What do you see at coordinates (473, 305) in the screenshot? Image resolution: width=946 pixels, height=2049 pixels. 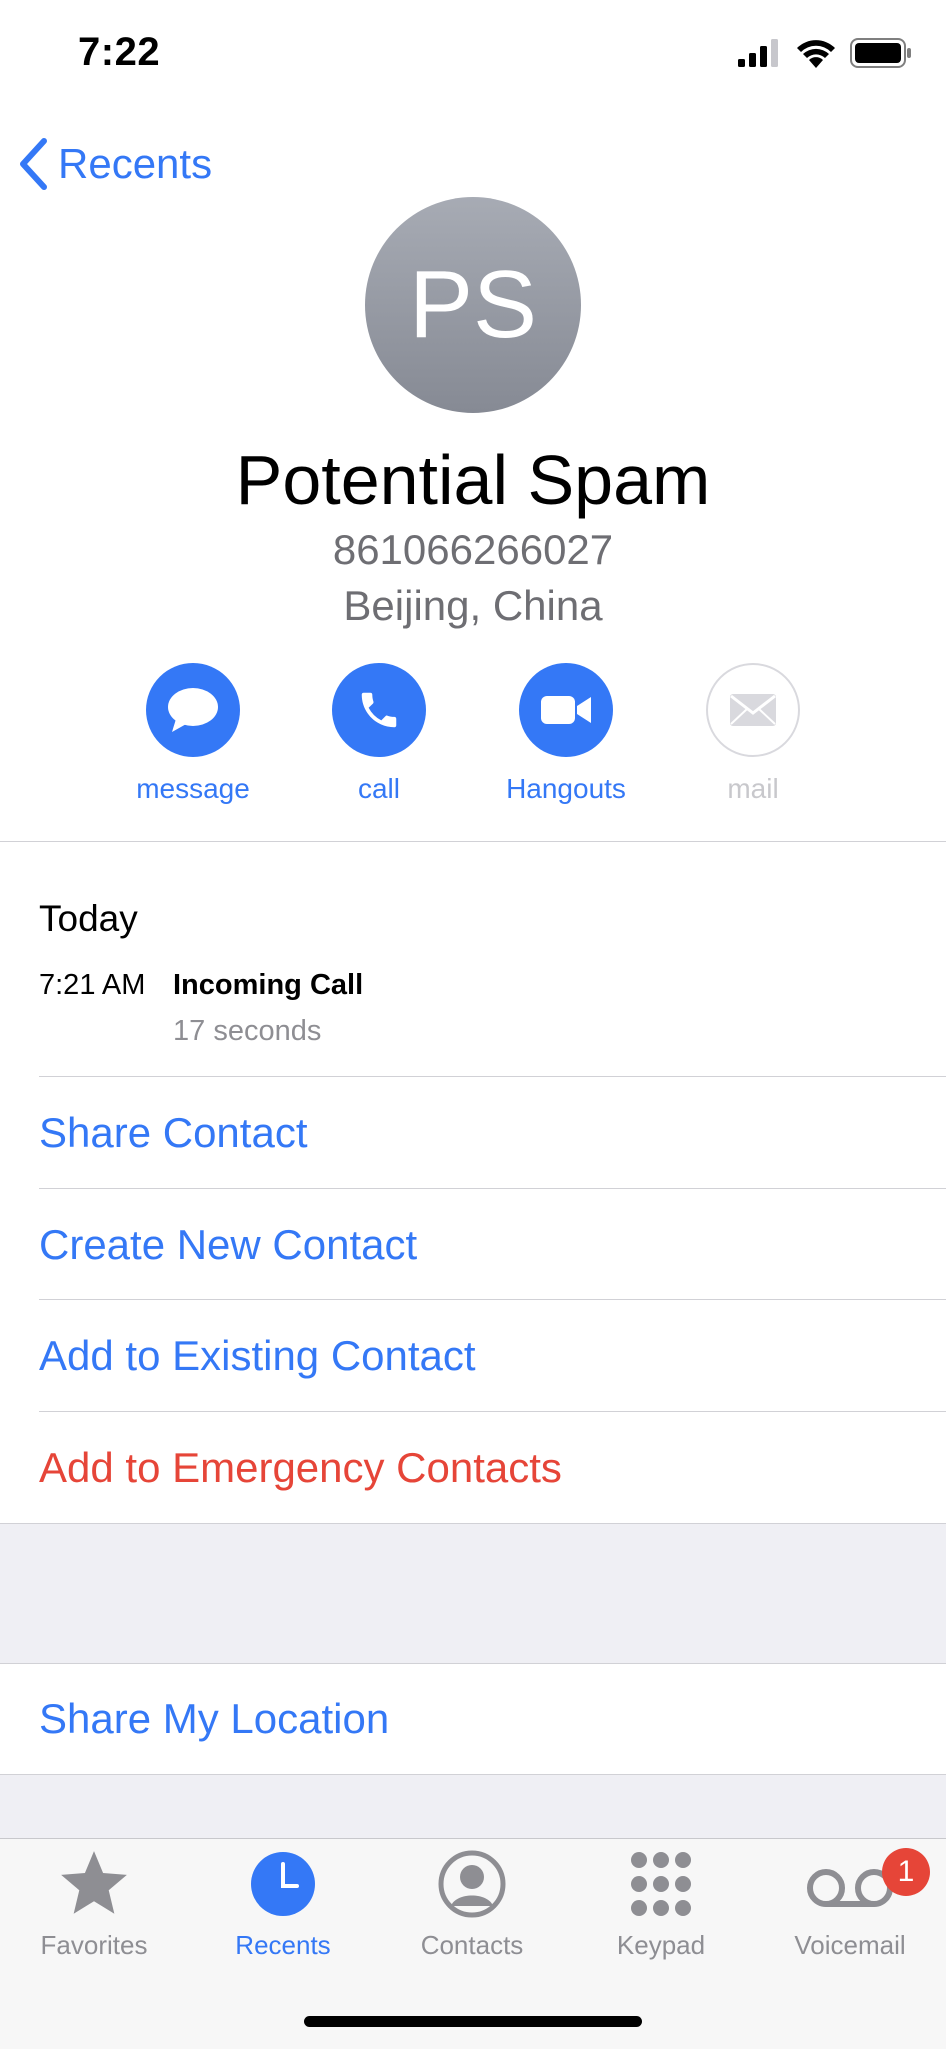 I see `avatar: PS` at bounding box center [473, 305].